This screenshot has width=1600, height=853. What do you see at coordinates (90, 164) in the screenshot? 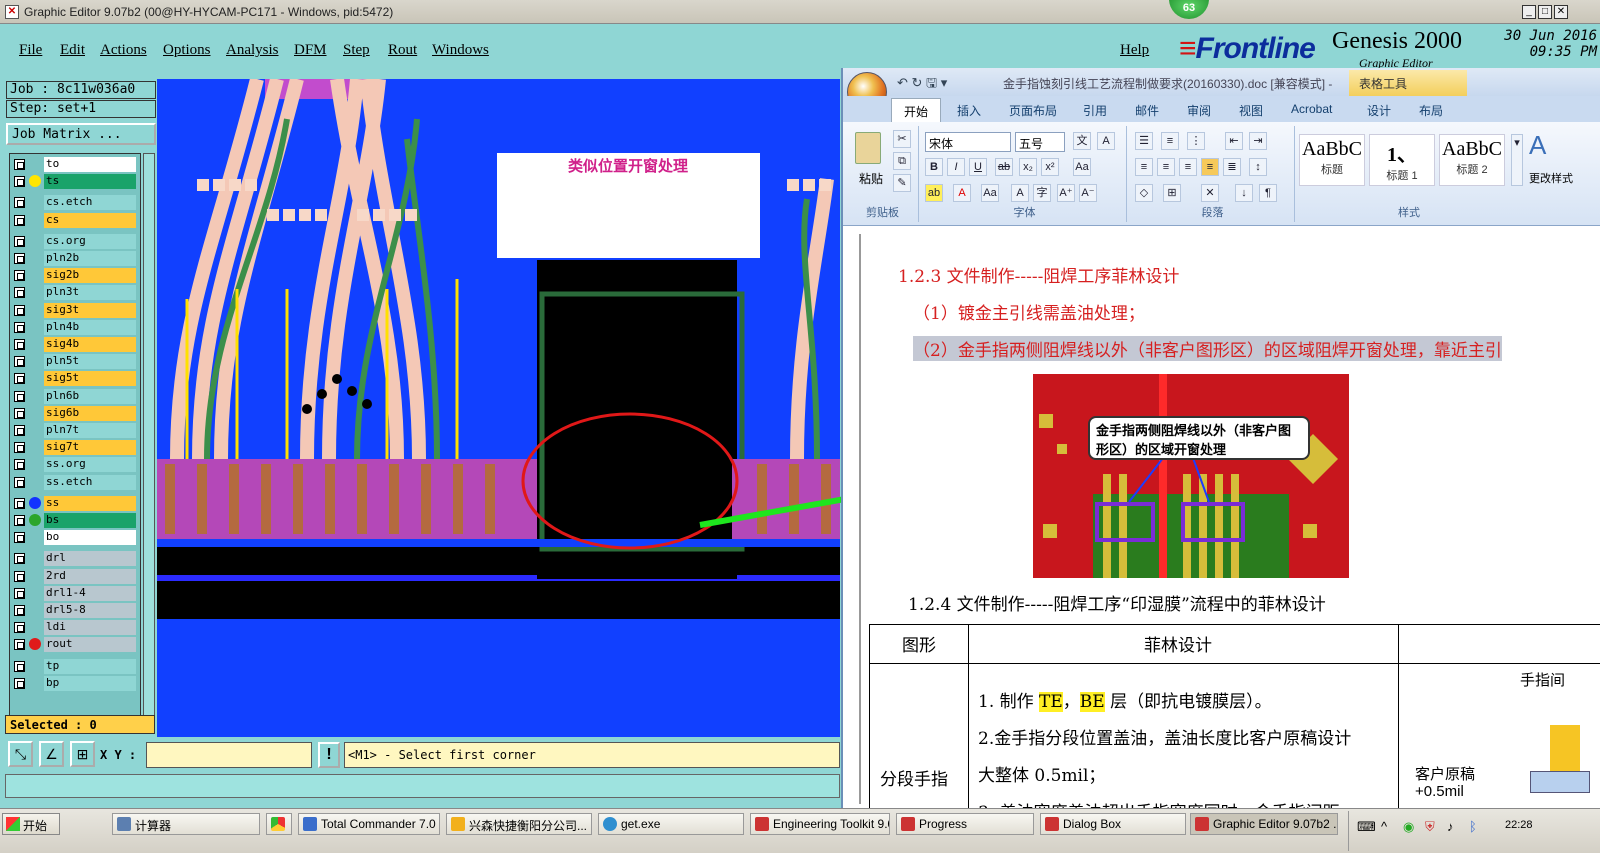
I see `layer-name: to` at bounding box center [90, 164].